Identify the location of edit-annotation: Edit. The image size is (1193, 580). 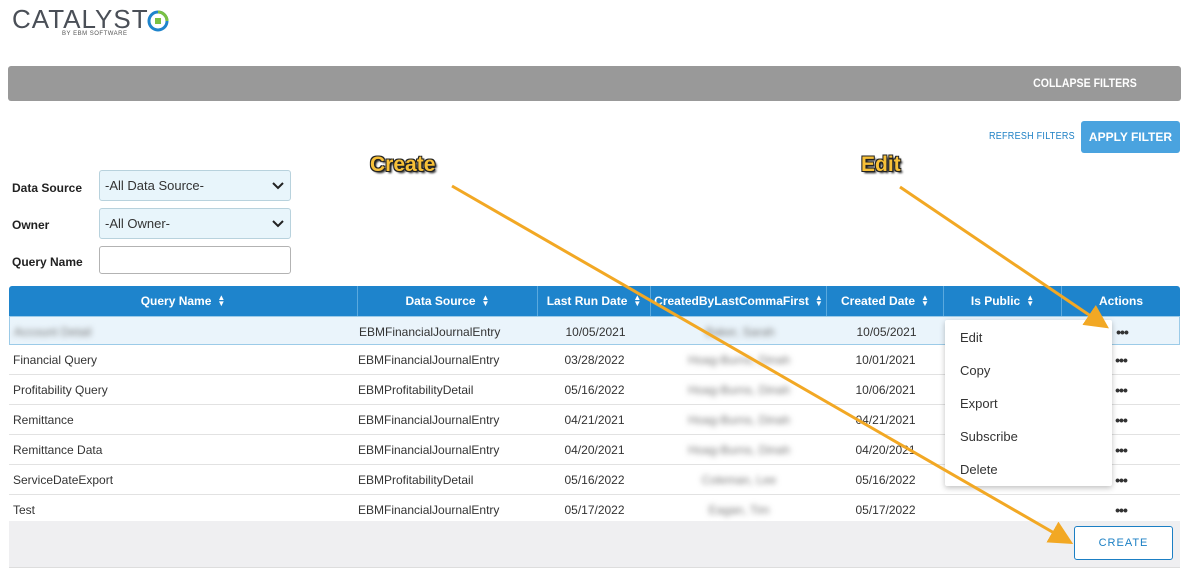
(881, 164).